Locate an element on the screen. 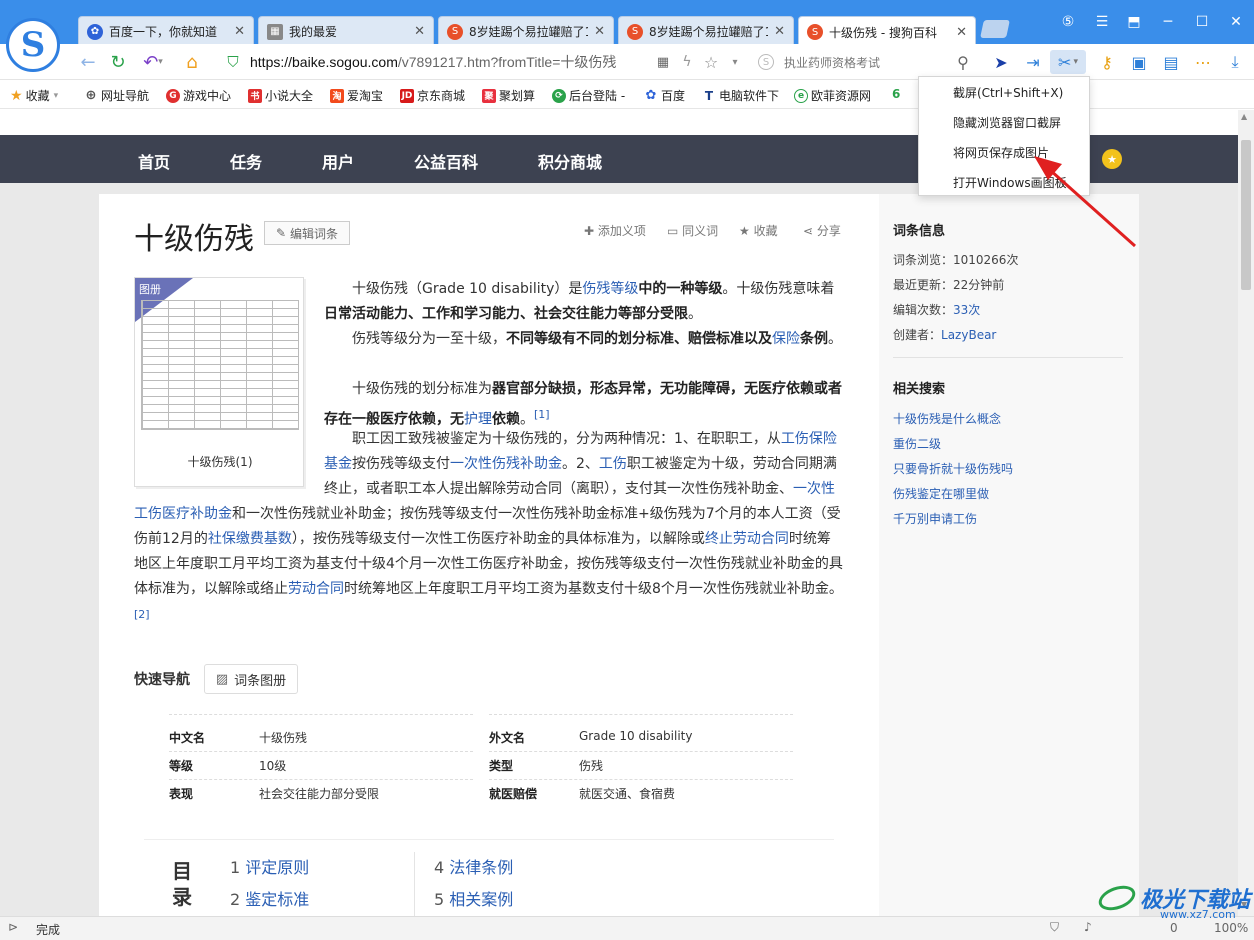  menu-icon: ☰ is located at coordinates (1102, 22).